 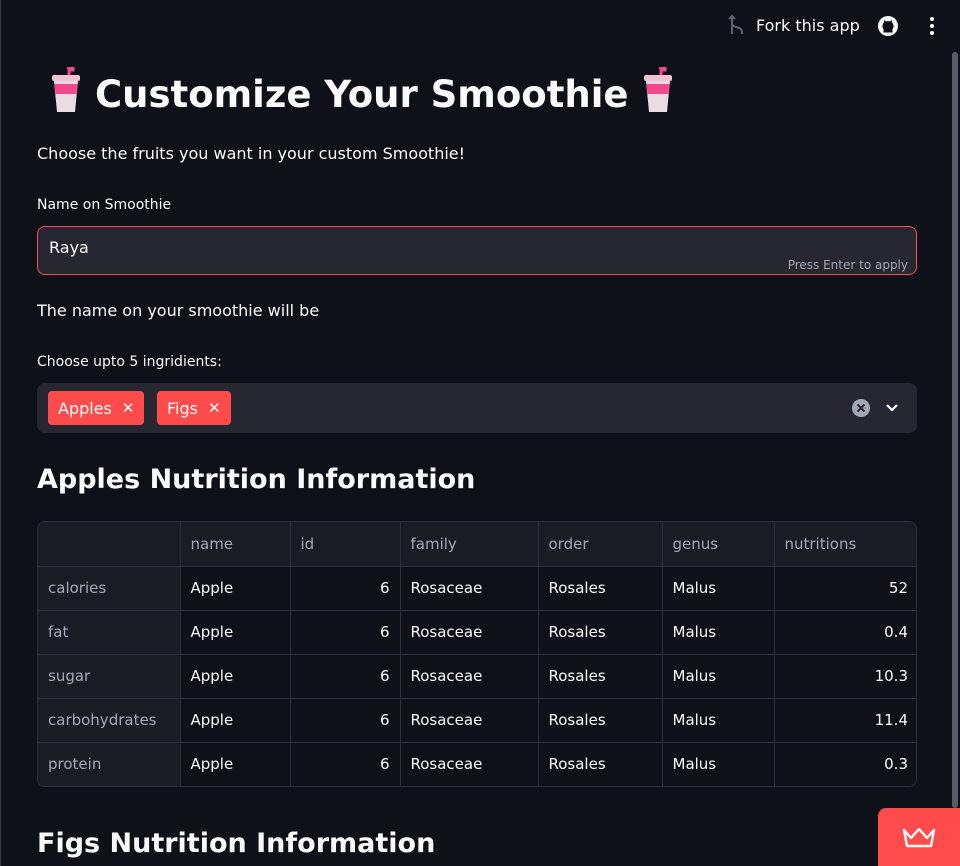 What do you see at coordinates (847, 265) in the screenshot?
I see `enter-hint: Press Enter to apply` at bounding box center [847, 265].